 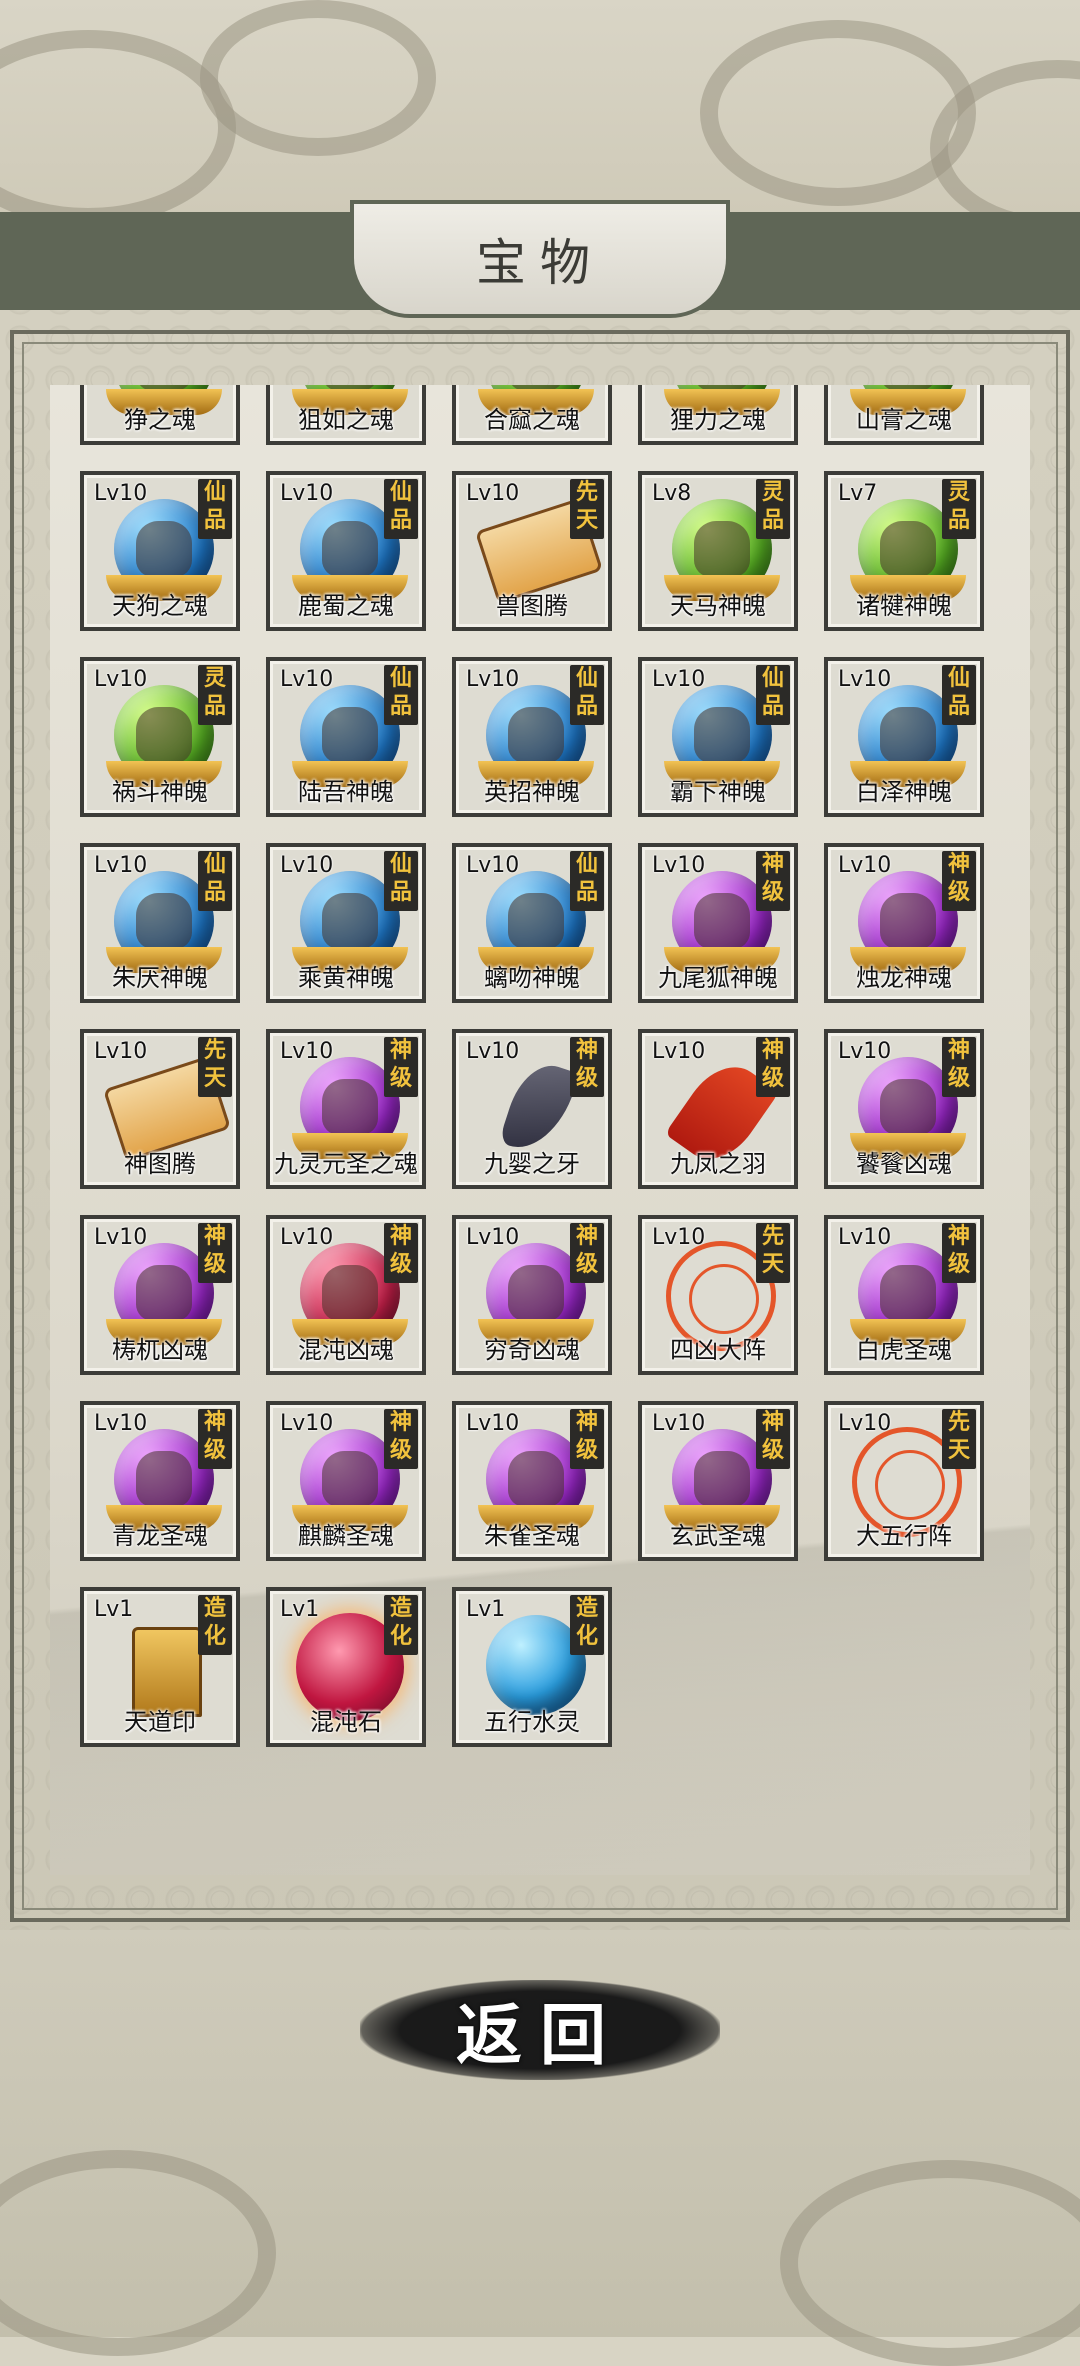 I want to click on treasure-card: Lv10 仙品螭吻神魄, so click(x=532, y=923).